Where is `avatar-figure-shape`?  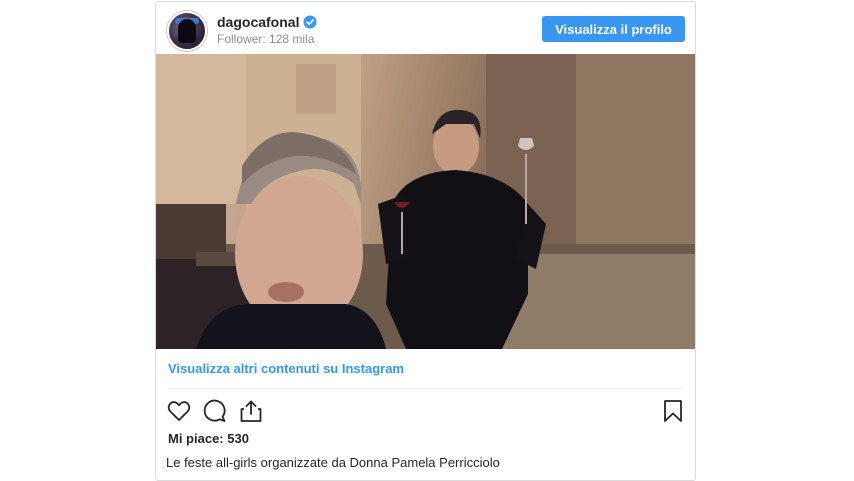 avatar-figure-shape is located at coordinates (187, 31).